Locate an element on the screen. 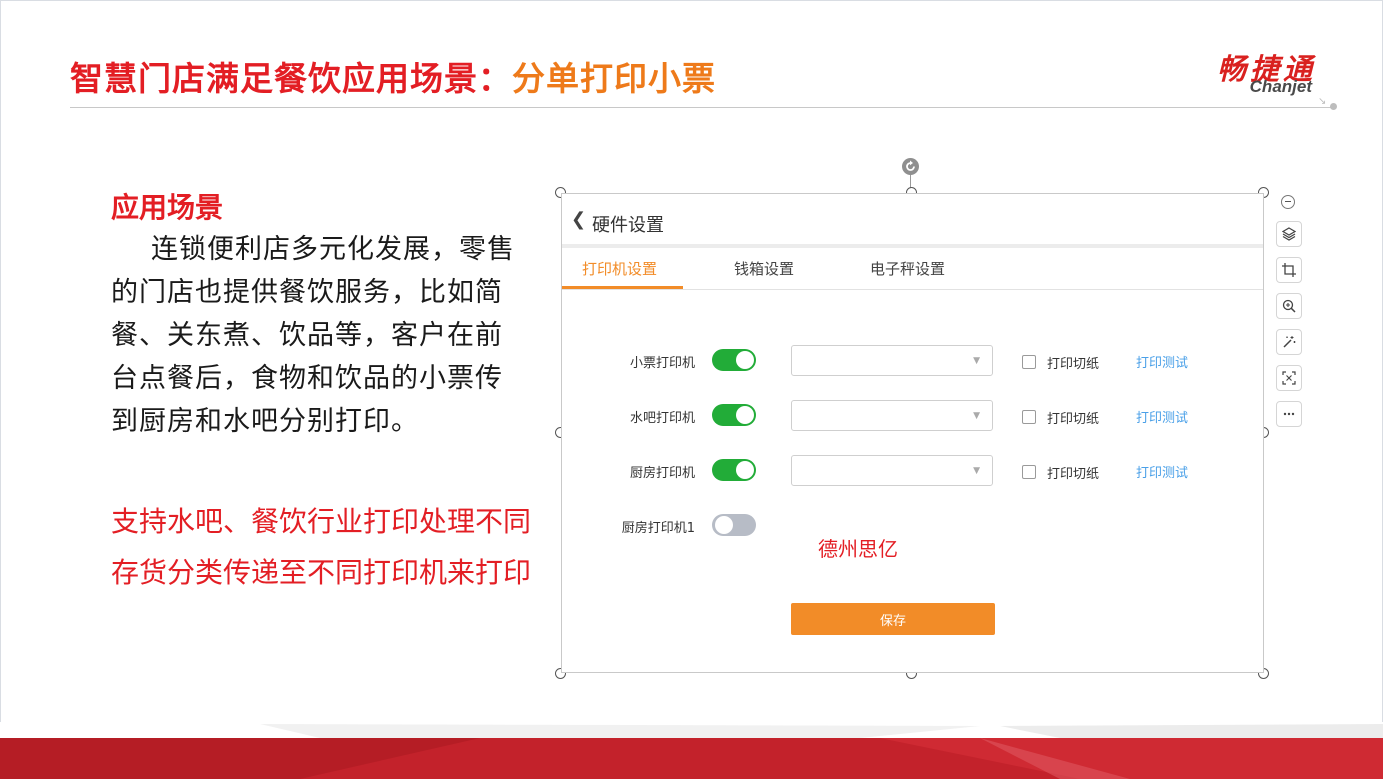  printer-label-kitchen: 厨房打印机 is located at coordinates (662, 473).